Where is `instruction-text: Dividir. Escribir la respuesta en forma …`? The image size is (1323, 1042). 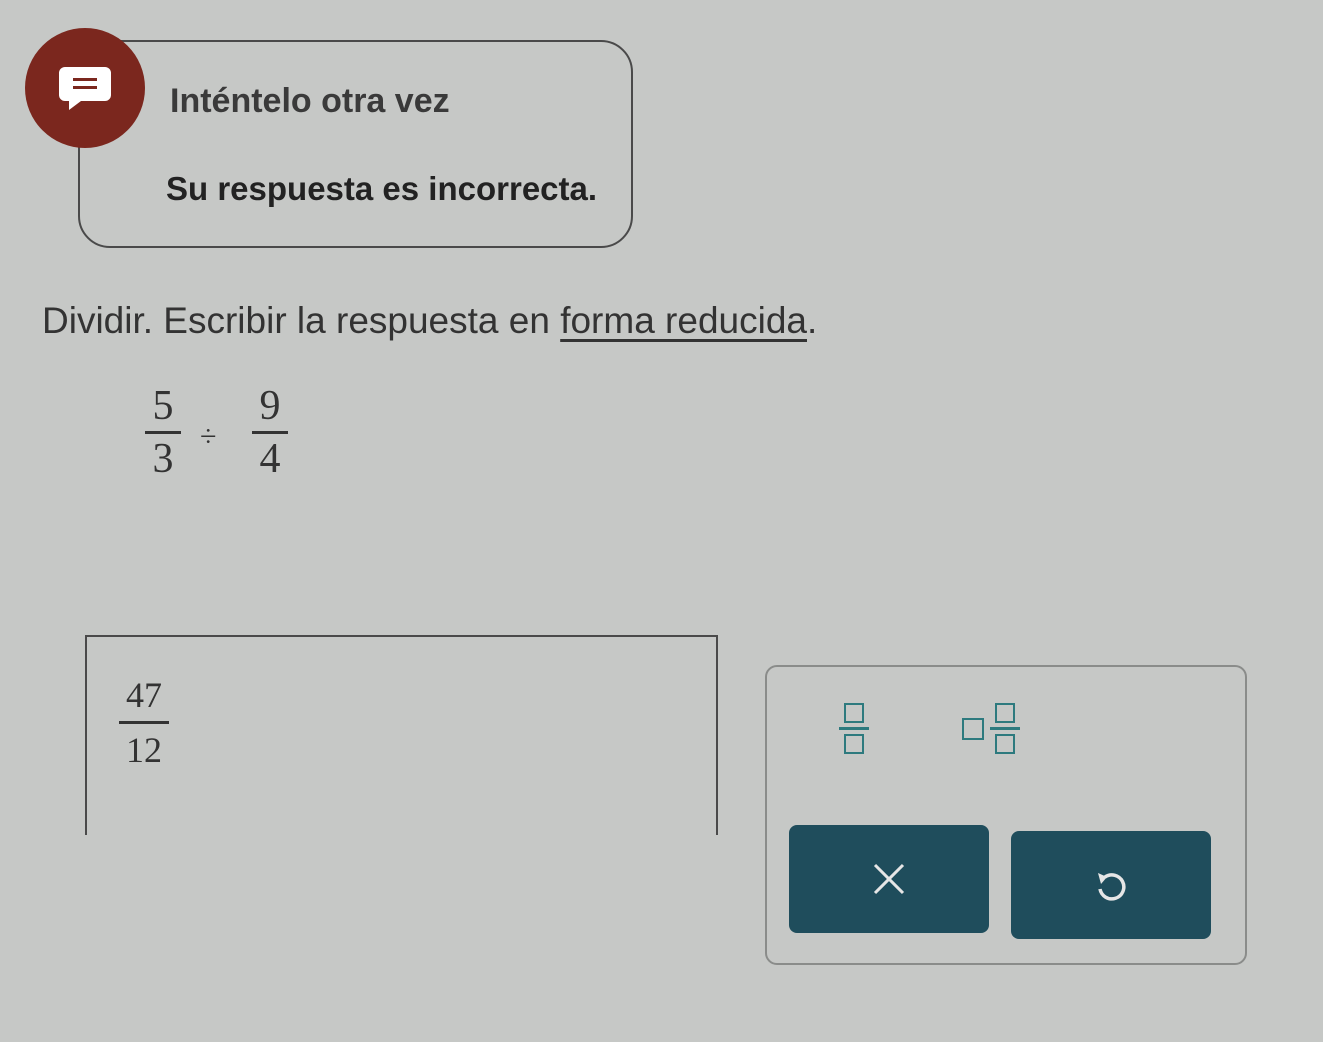
instruction-text: Dividir. Escribir la respuesta en forma … is located at coordinates (429, 321).